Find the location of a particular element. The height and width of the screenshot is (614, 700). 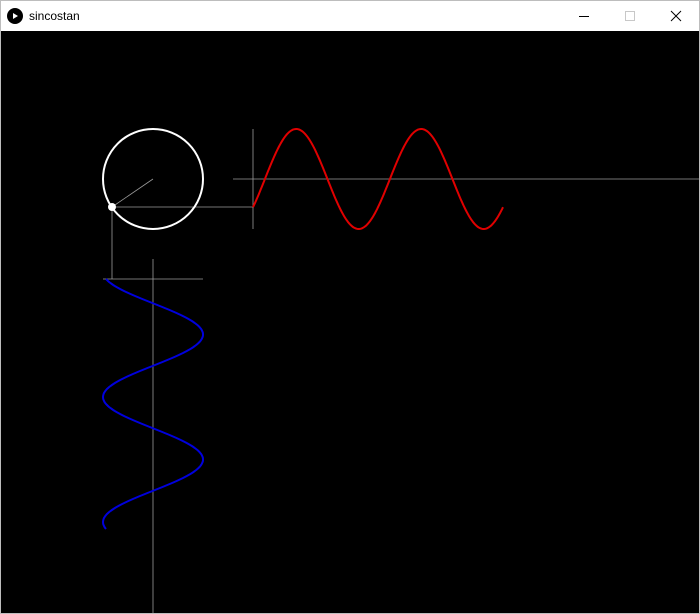

maximize-icon is located at coordinates (630, 16).